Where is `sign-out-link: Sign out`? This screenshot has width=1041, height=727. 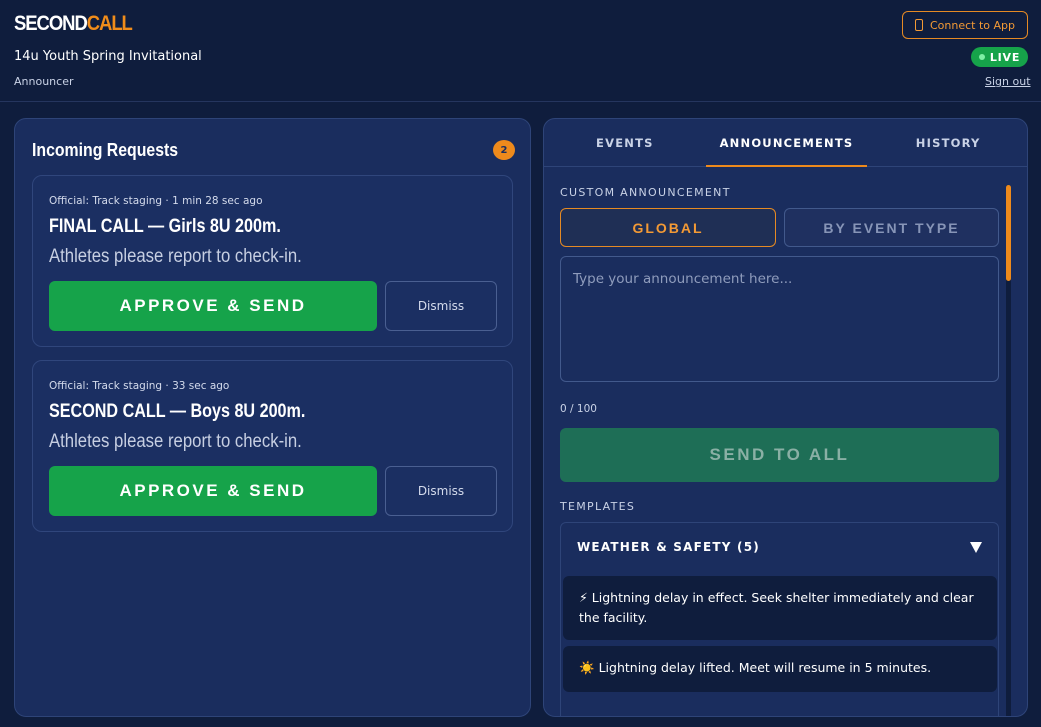 sign-out-link: Sign out is located at coordinates (1008, 81).